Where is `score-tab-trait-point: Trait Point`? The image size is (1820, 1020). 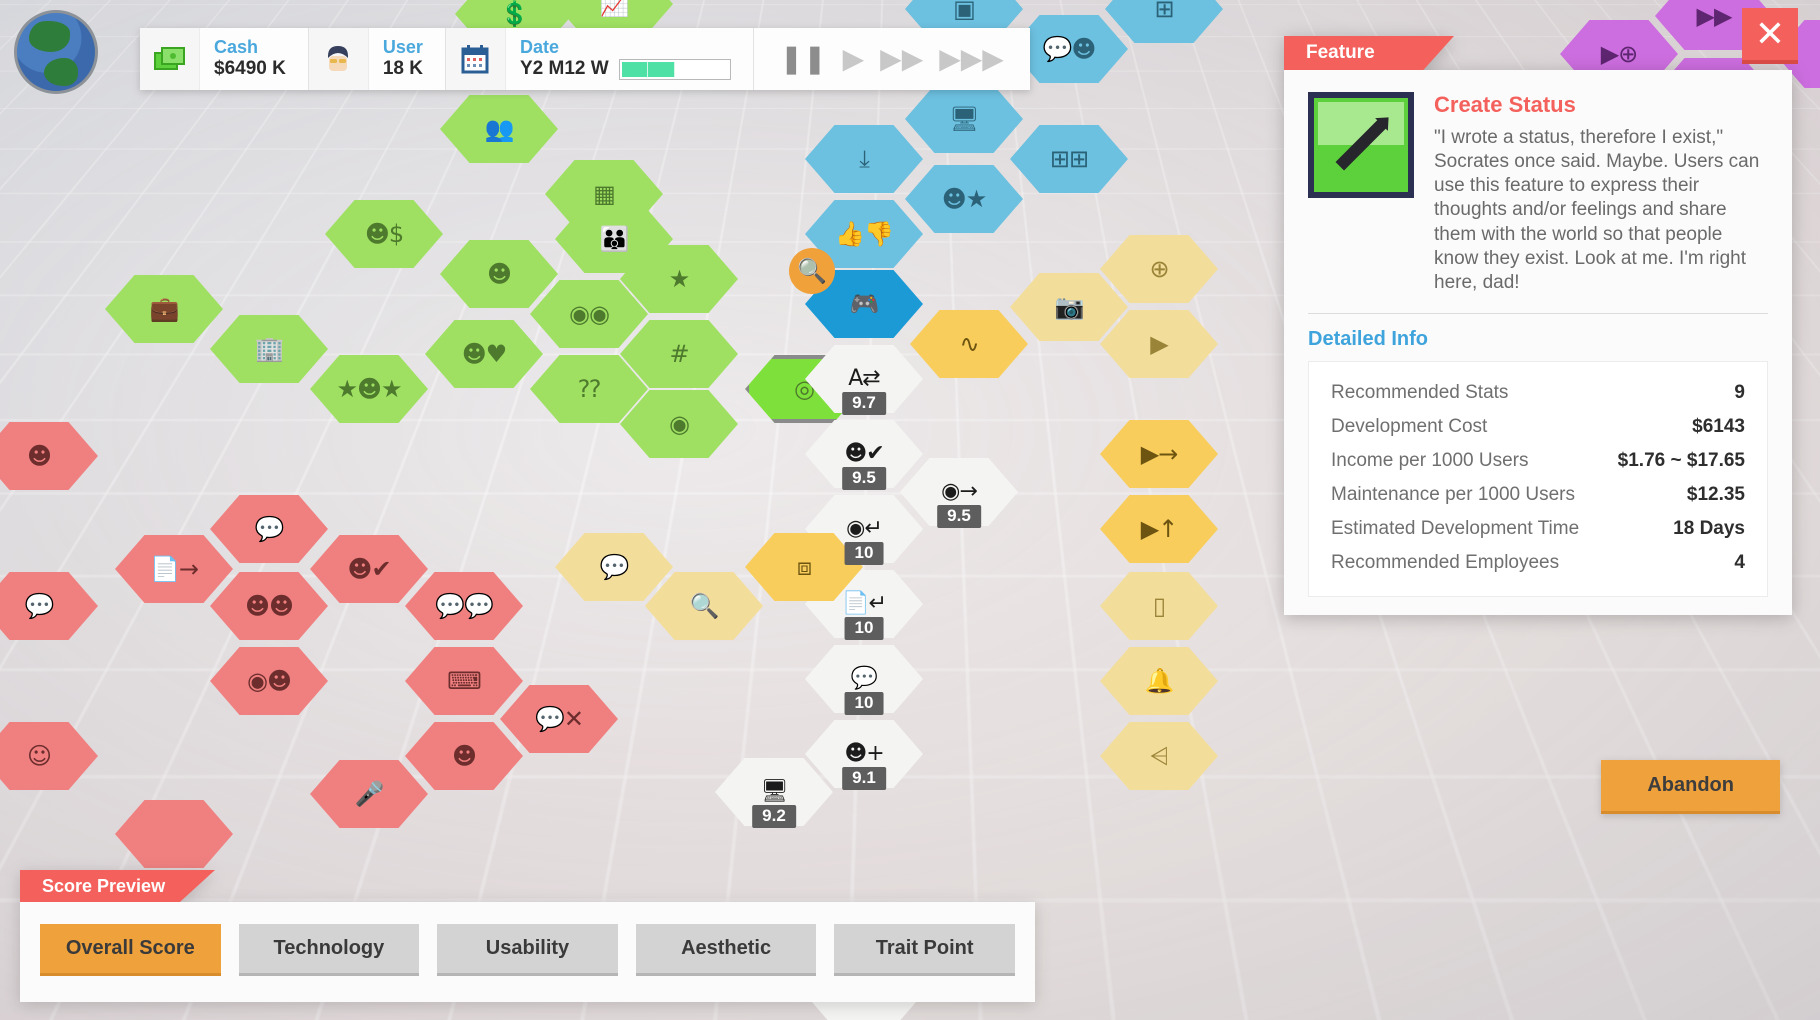 score-tab-trait-point: Trait Point is located at coordinates (924, 950).